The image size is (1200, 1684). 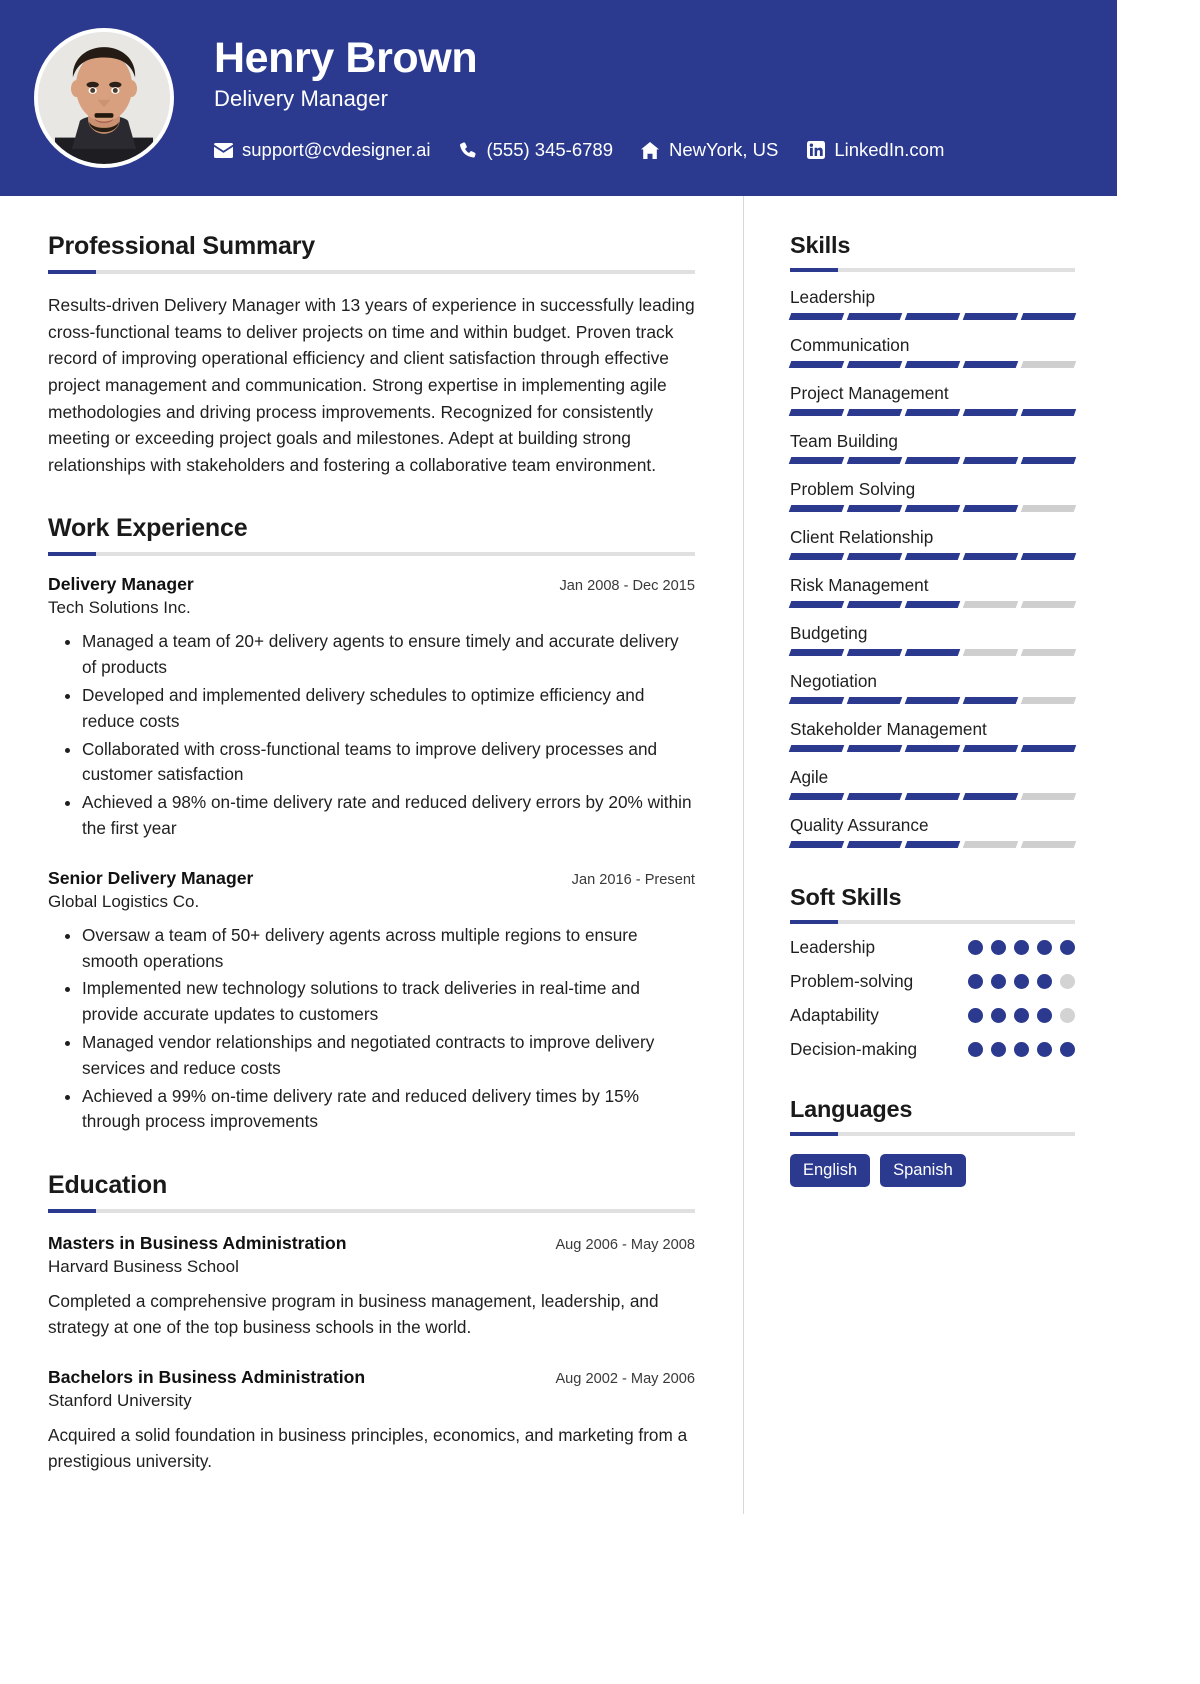 What do you see at coordinates (932, 351) in the screenshot?
I see `skill-item: Communication` at bounding box center [932, 351].